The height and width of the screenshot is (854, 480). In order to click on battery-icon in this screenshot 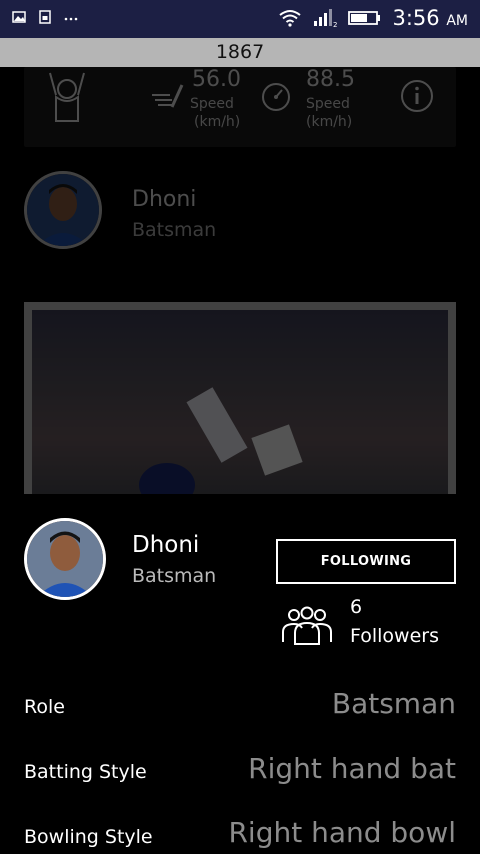, I will do `click(364, 18)`.